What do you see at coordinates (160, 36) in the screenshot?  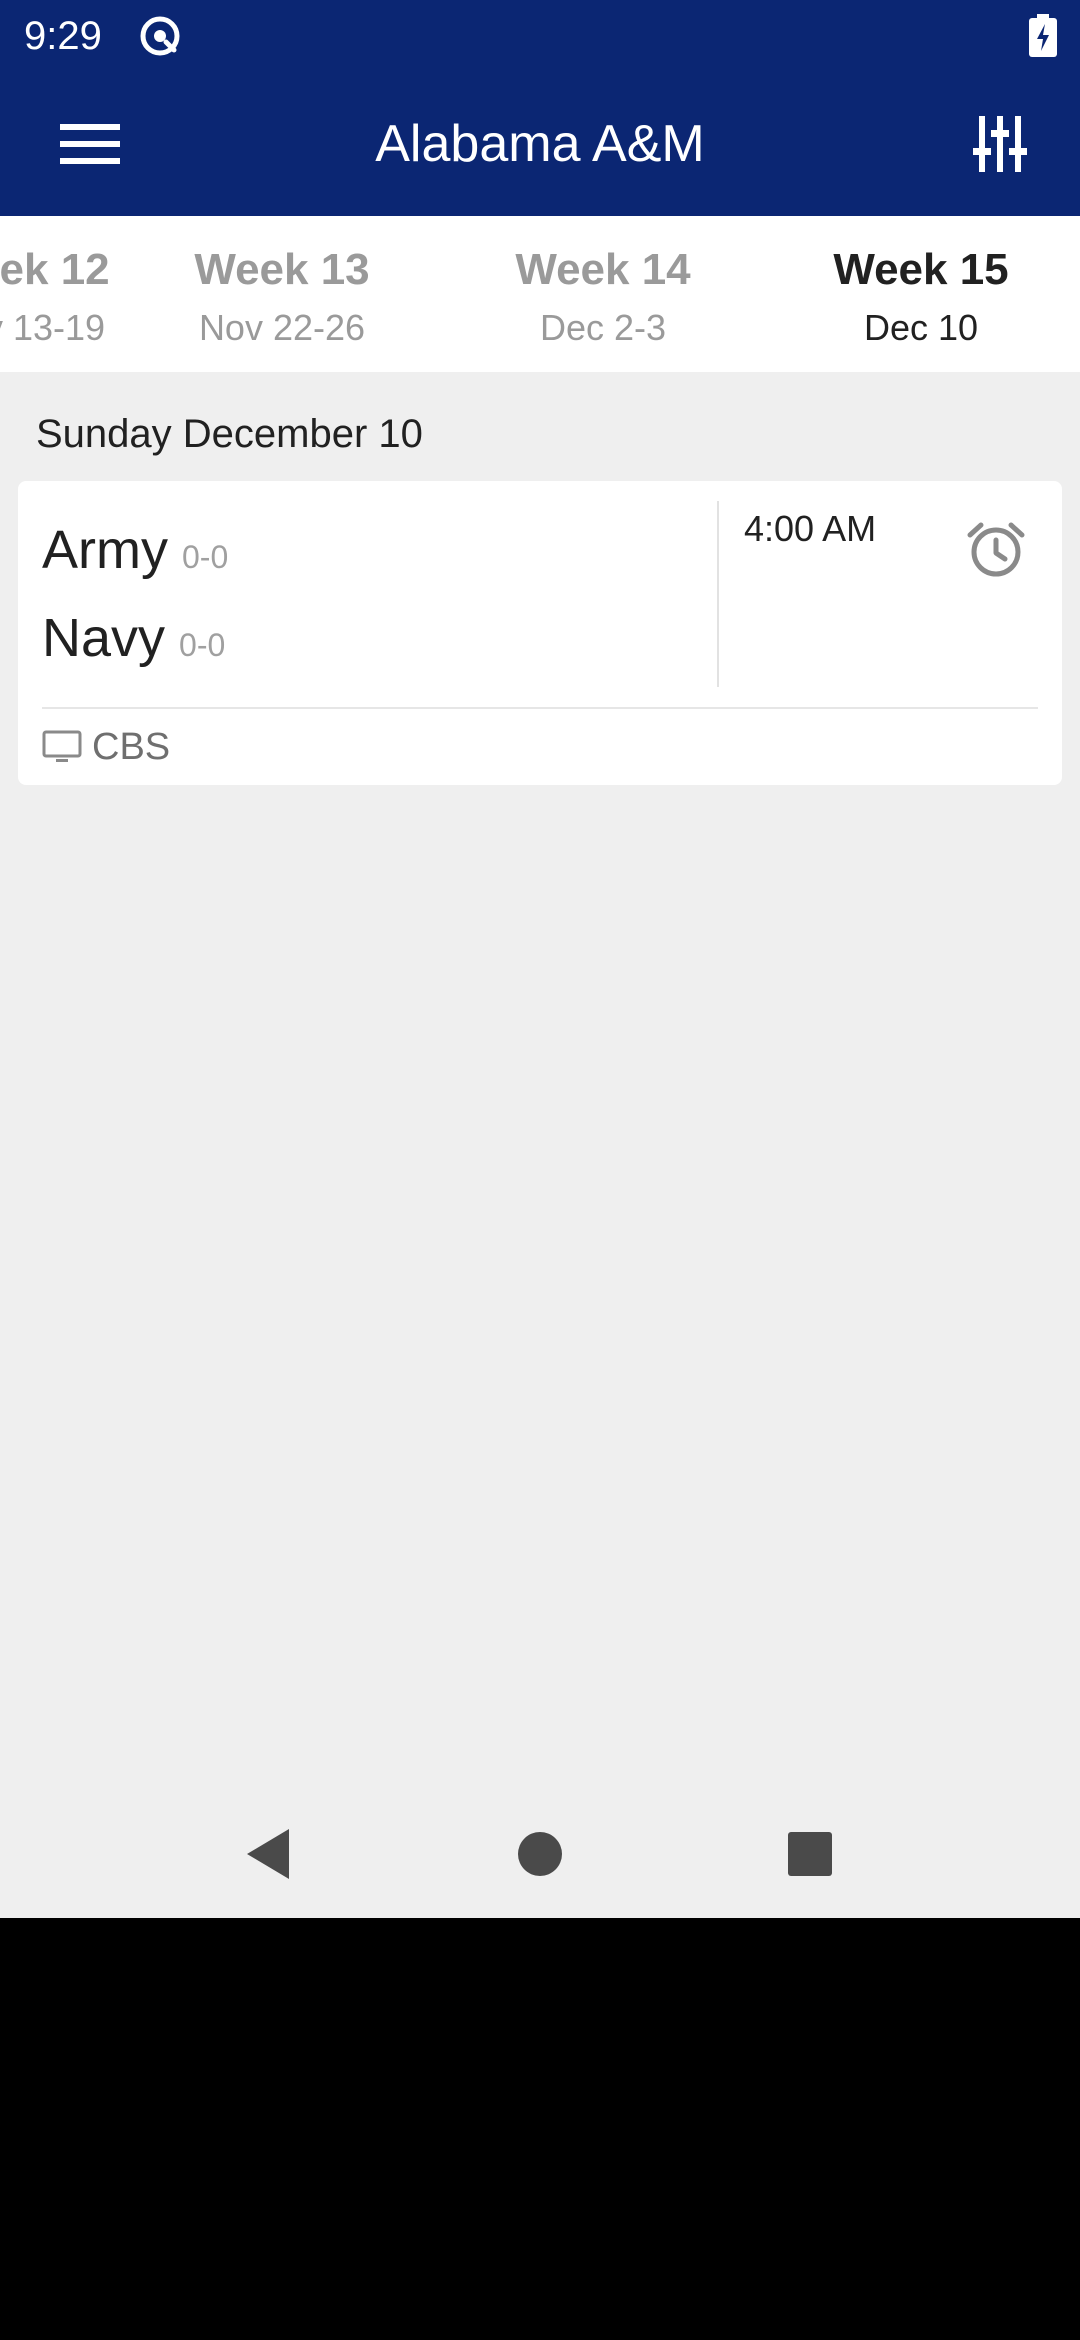 I see `sync-circle-icon` at bounding box center [160, 36].